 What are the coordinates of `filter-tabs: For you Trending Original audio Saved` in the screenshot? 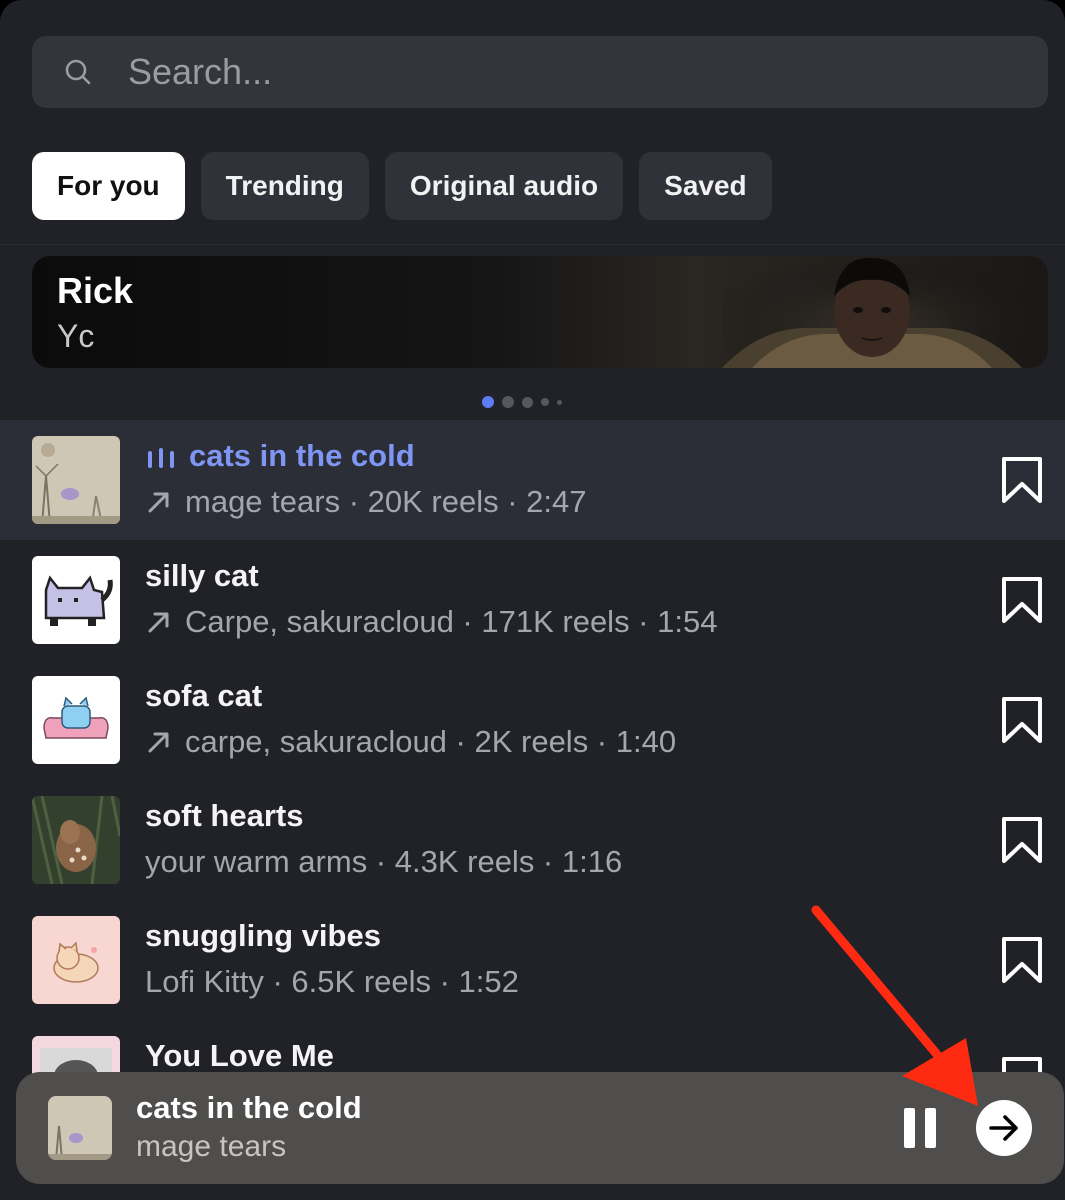 It's located at (402, 186).